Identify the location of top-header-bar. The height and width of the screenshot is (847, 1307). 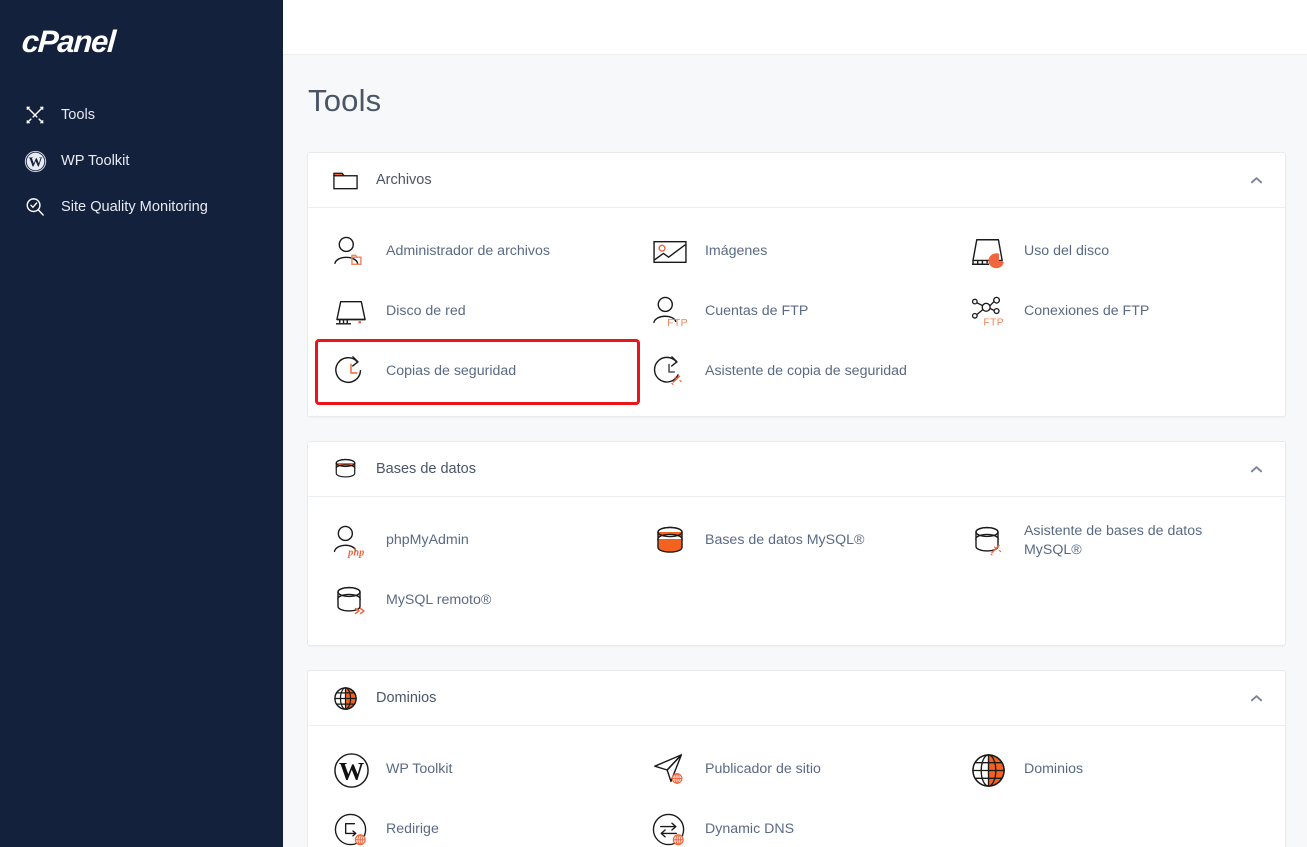
(795, 27).